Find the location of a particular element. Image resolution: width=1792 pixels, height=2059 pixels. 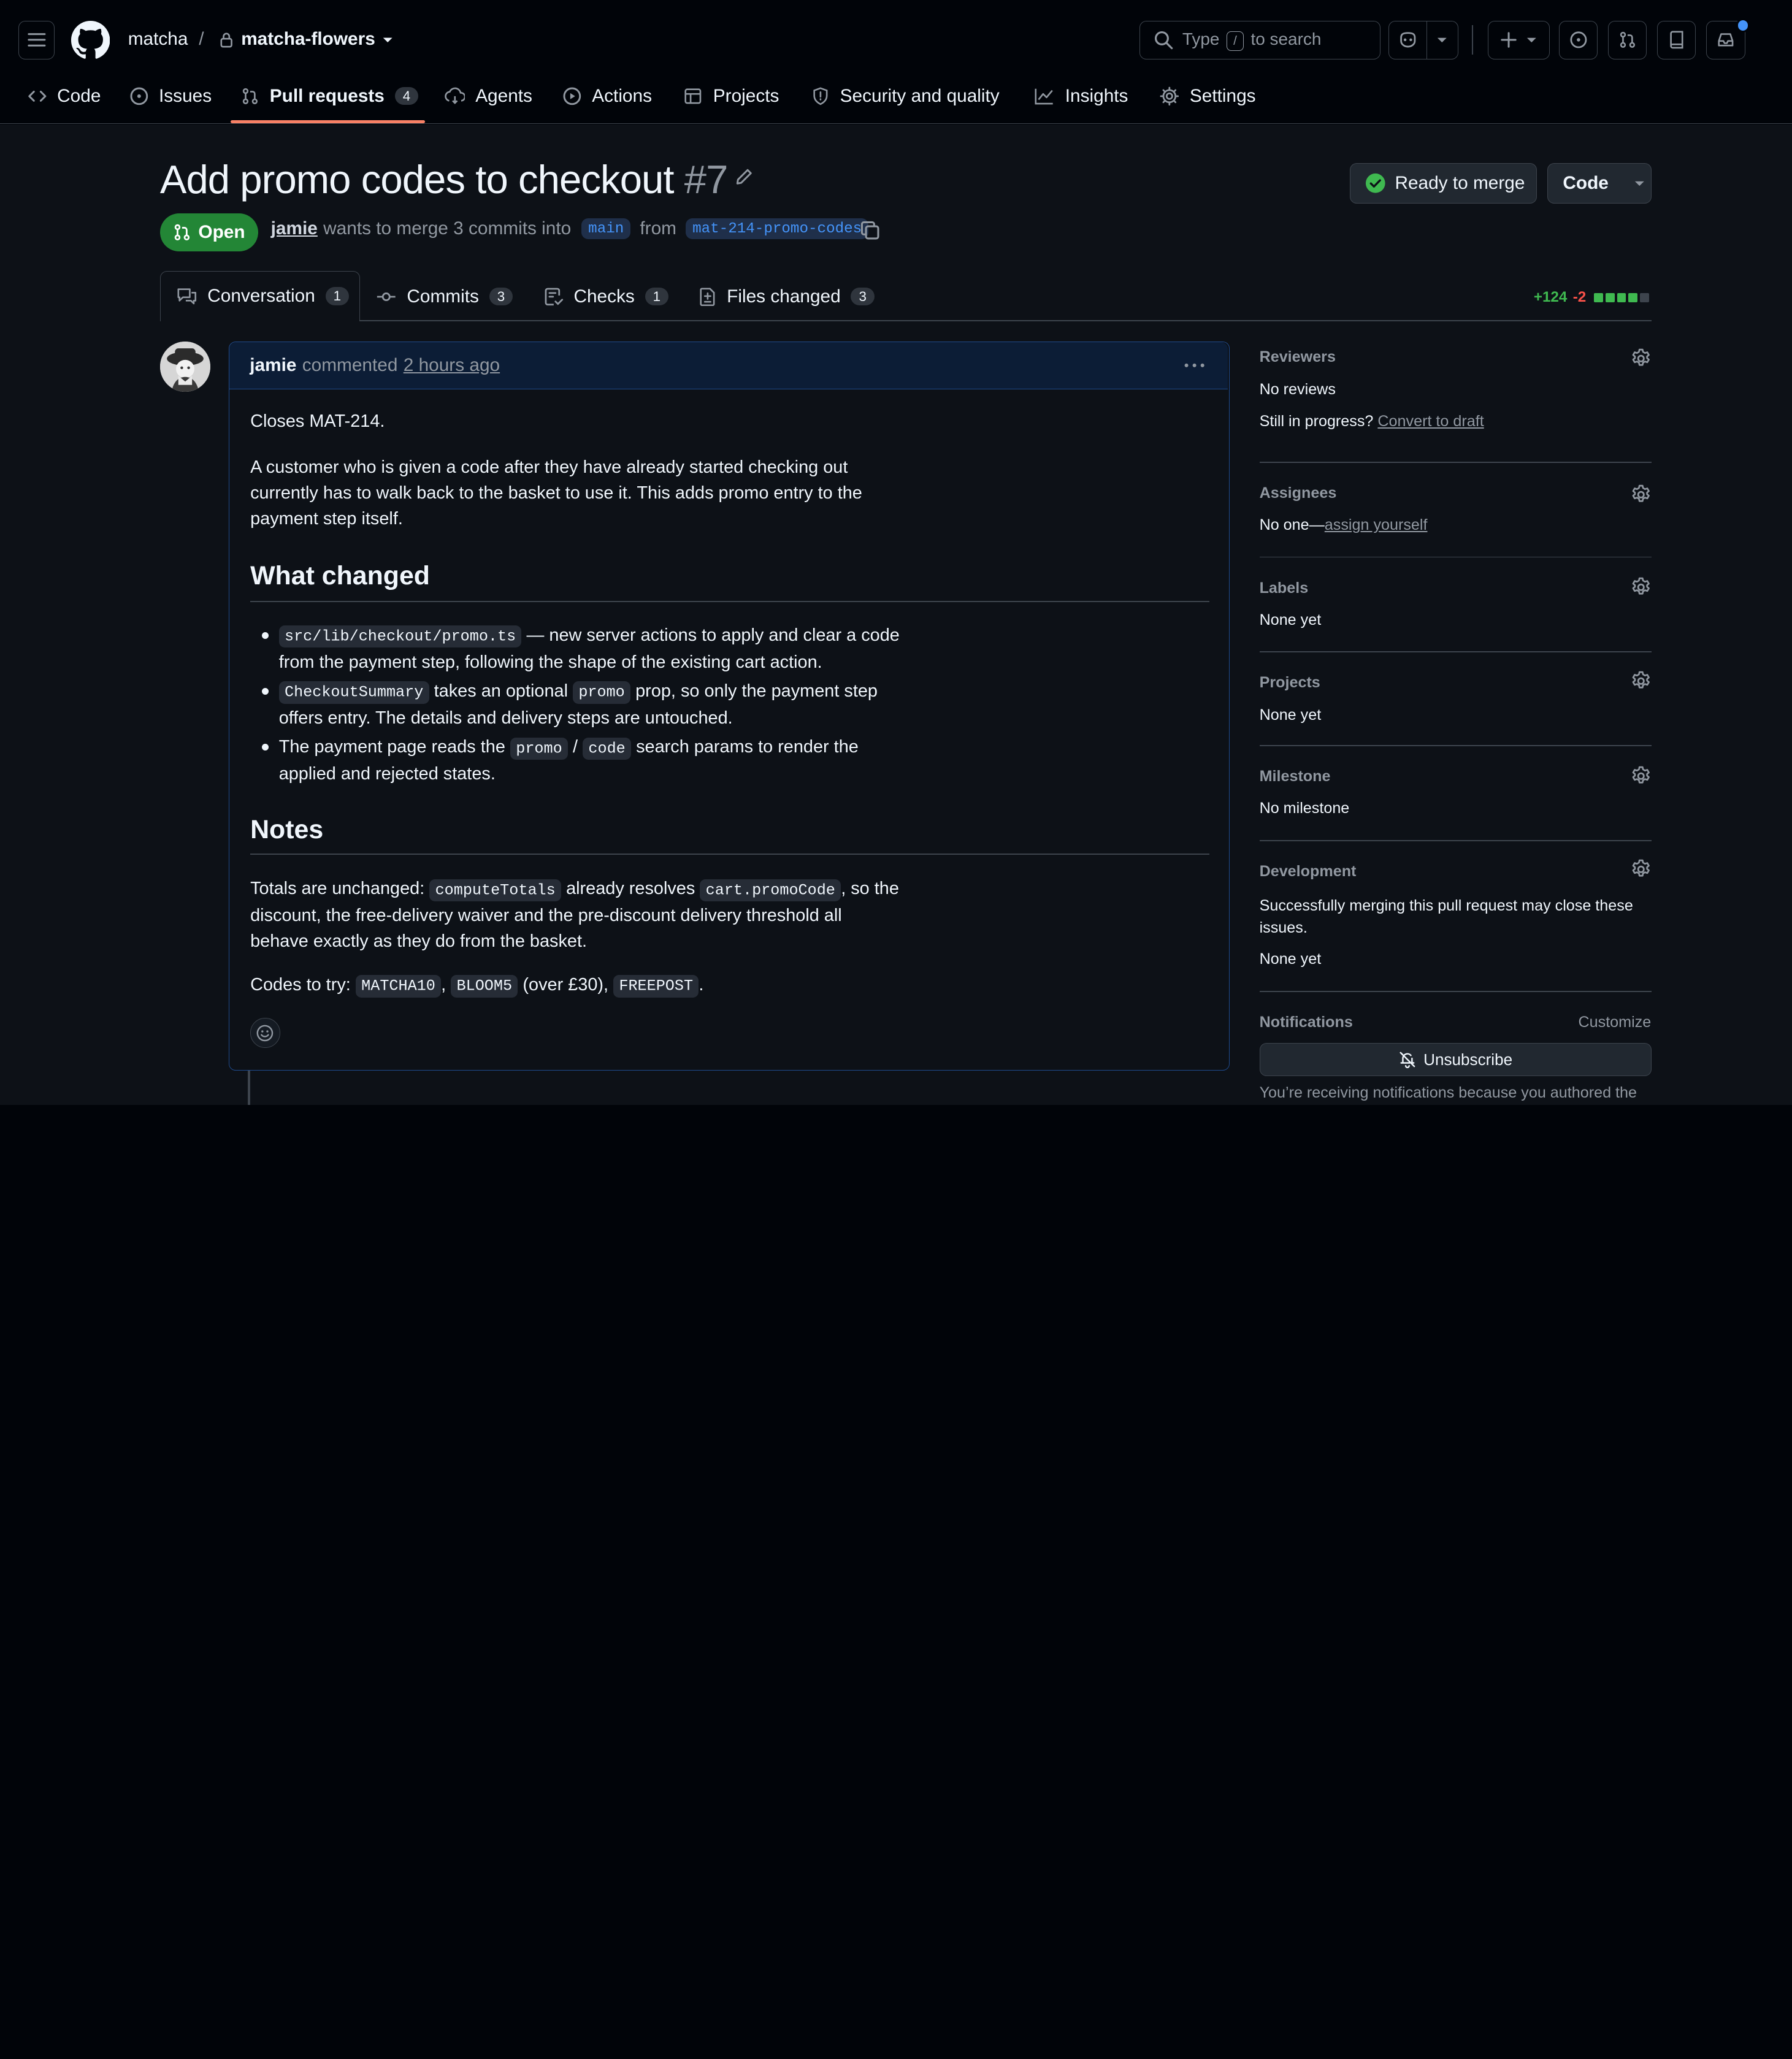

labels-heading: Labels is located at coordinates (1284, 588).